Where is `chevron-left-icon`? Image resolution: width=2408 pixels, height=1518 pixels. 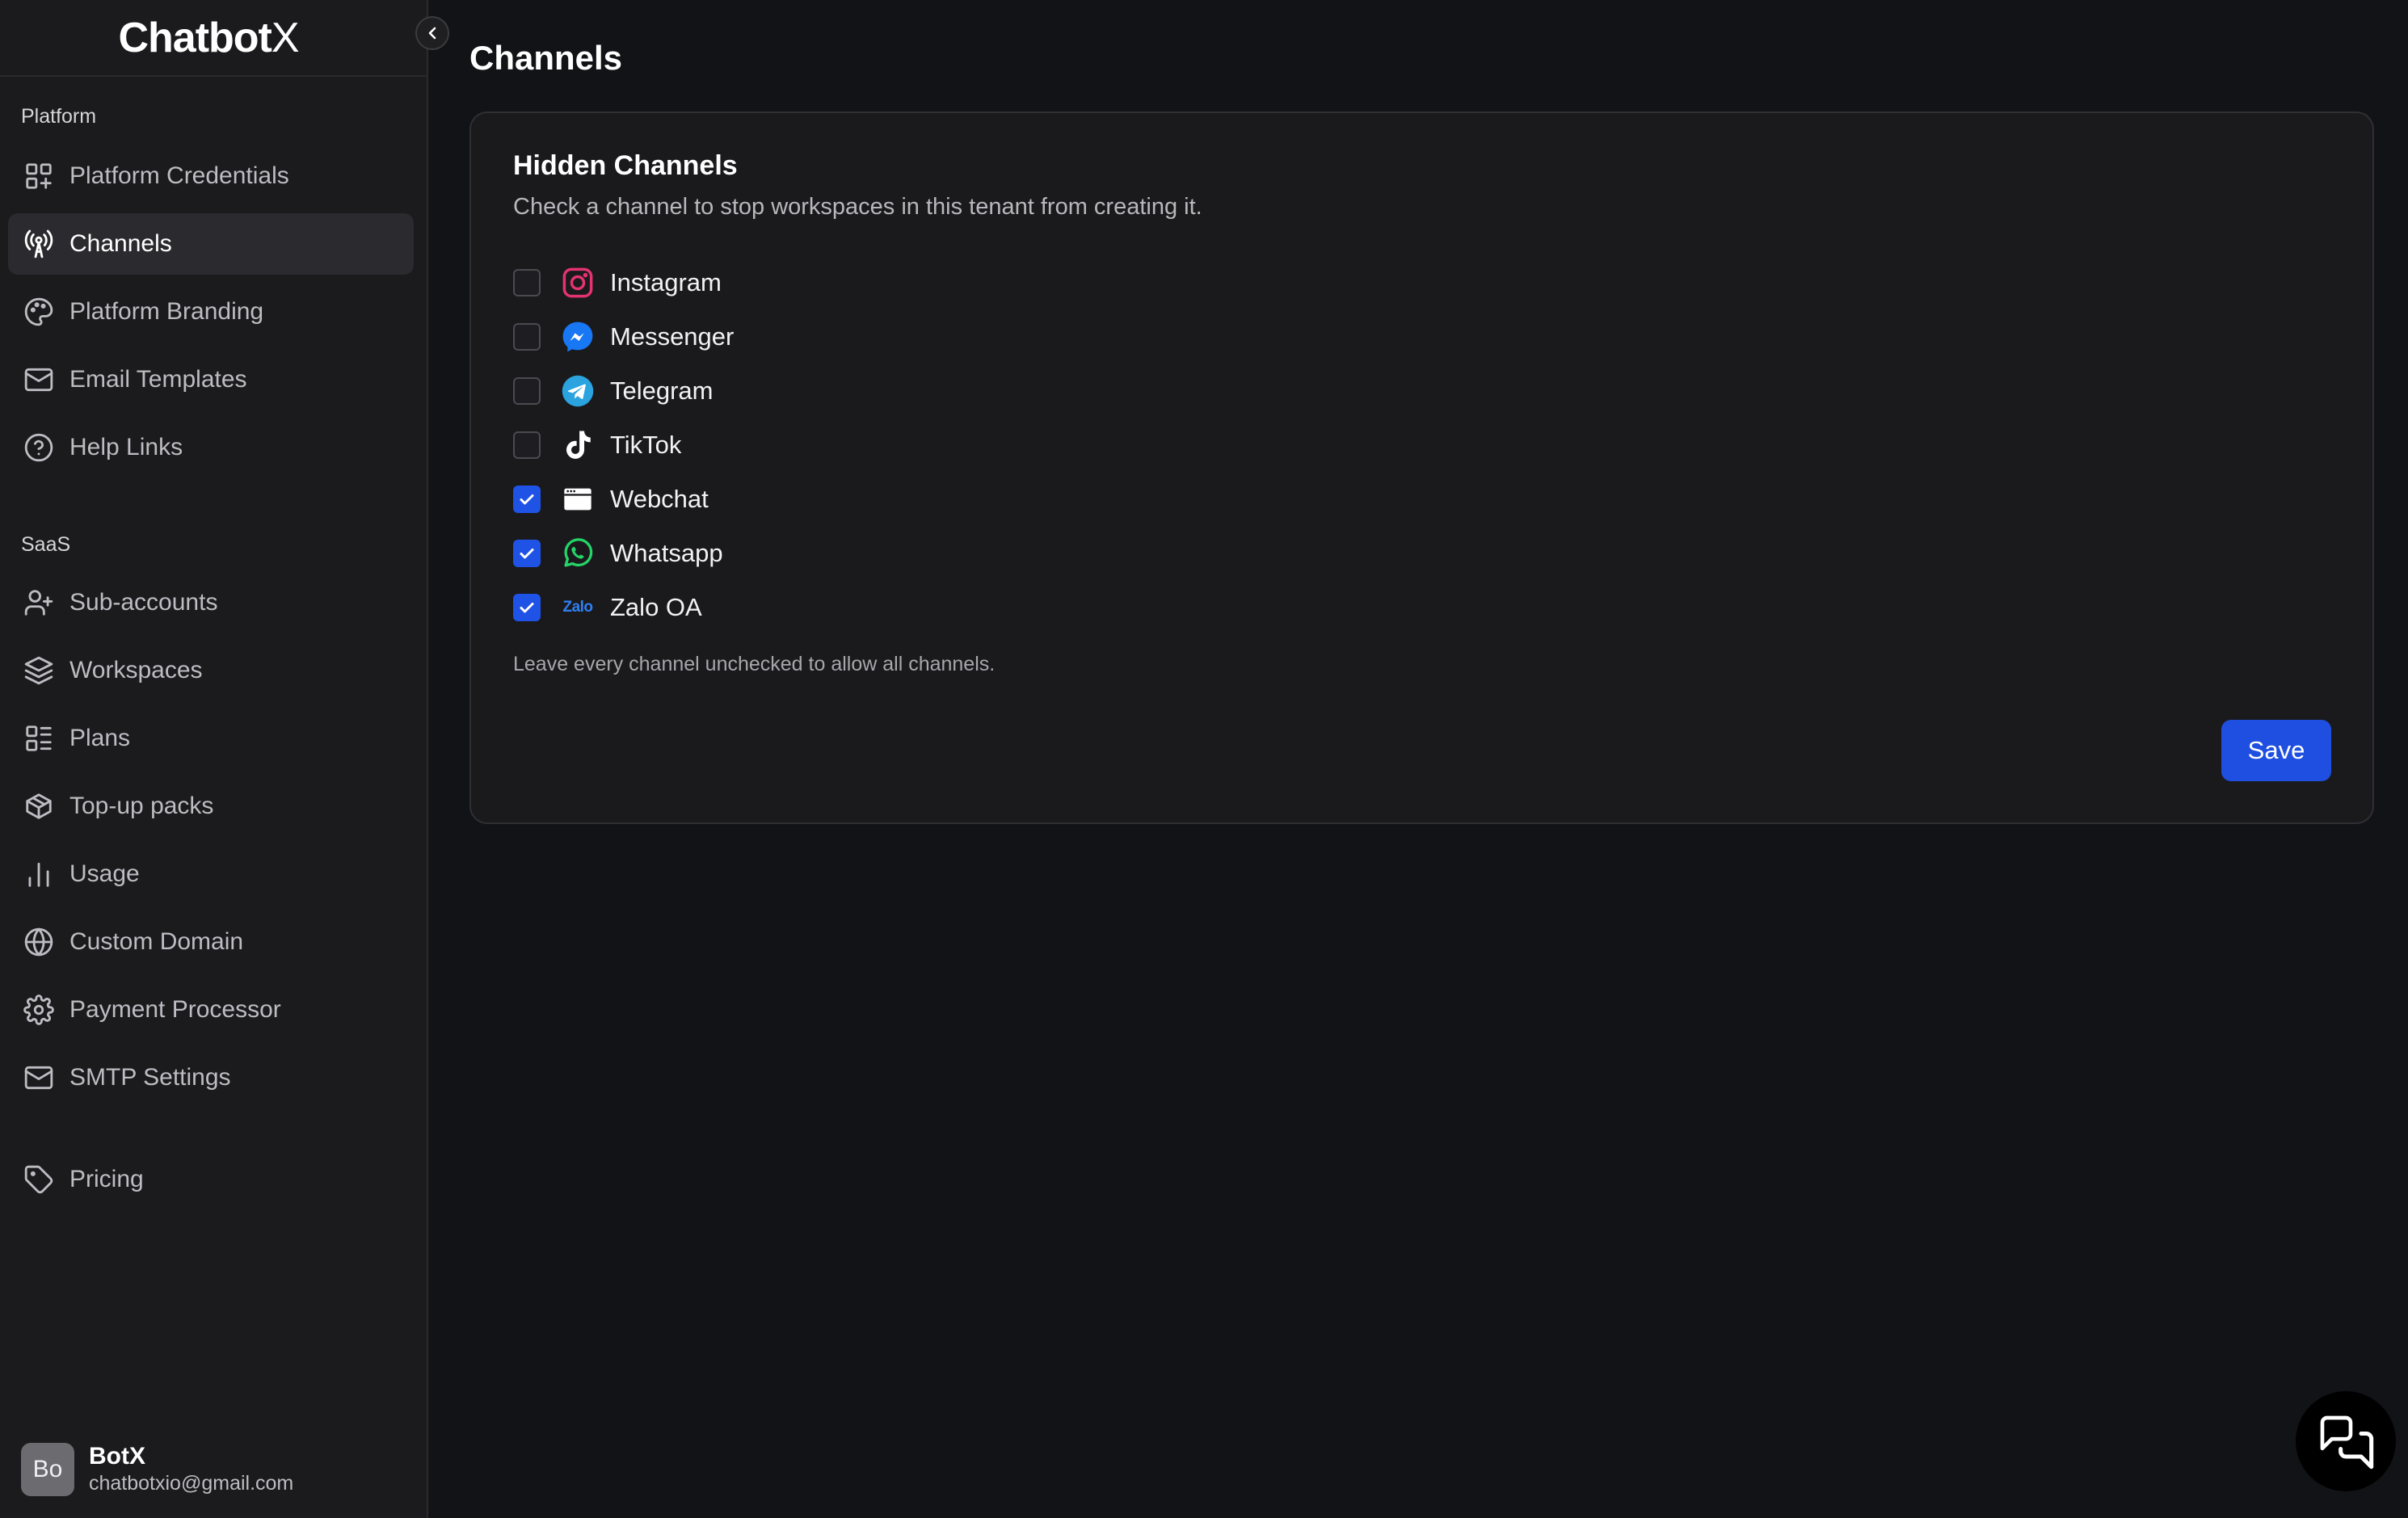 chevron-left-icon is located at coordinates (432, 33).